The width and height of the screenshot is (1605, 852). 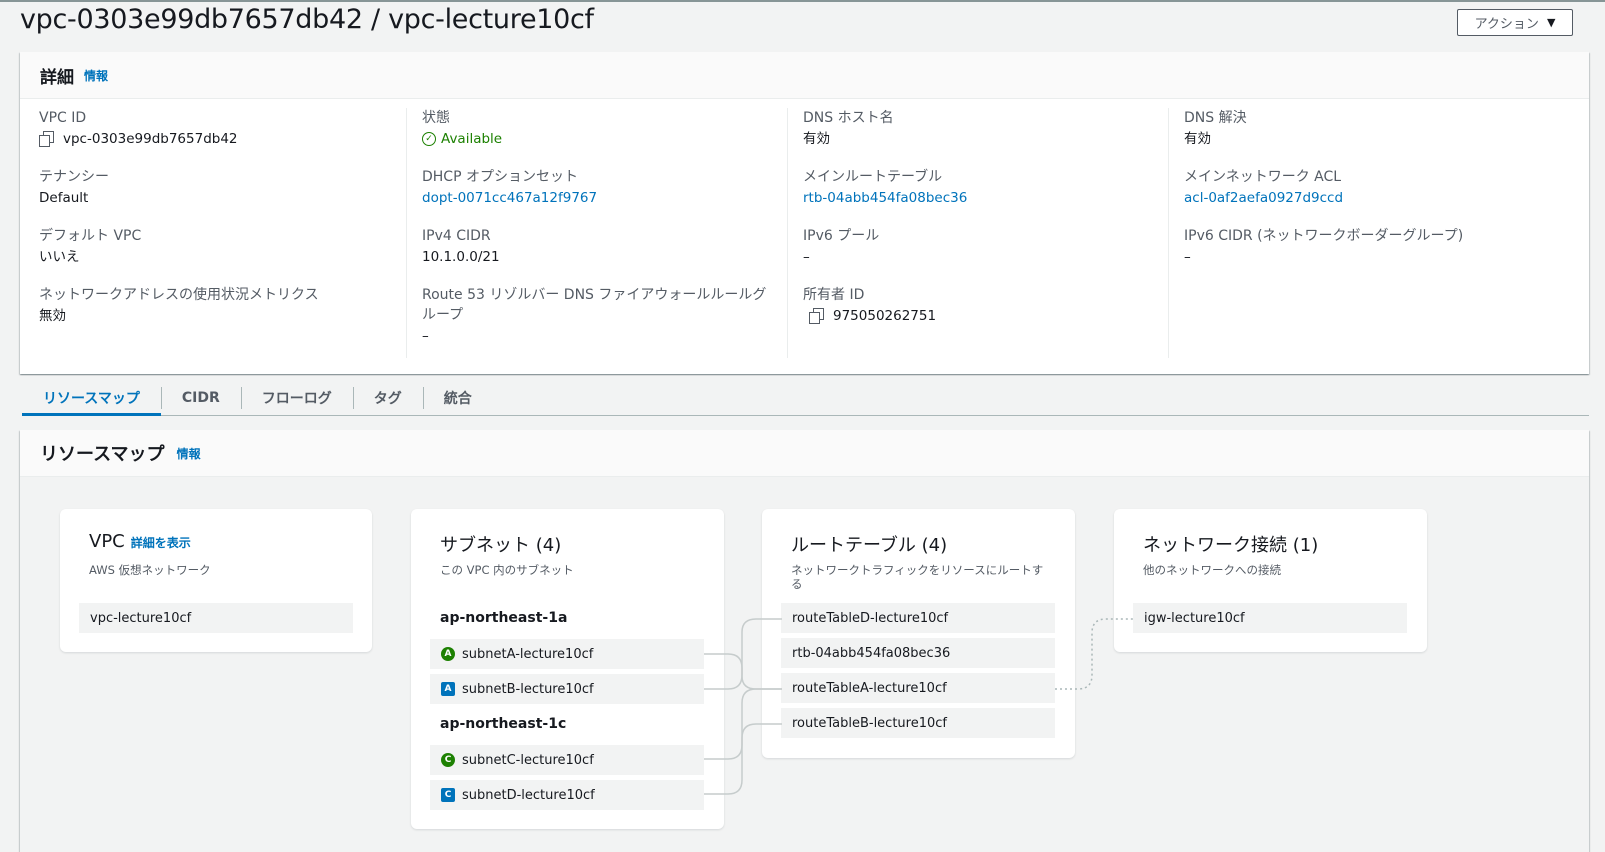 I want to click on vpc-id-label: VPC ID, so click(x=63, y=118).